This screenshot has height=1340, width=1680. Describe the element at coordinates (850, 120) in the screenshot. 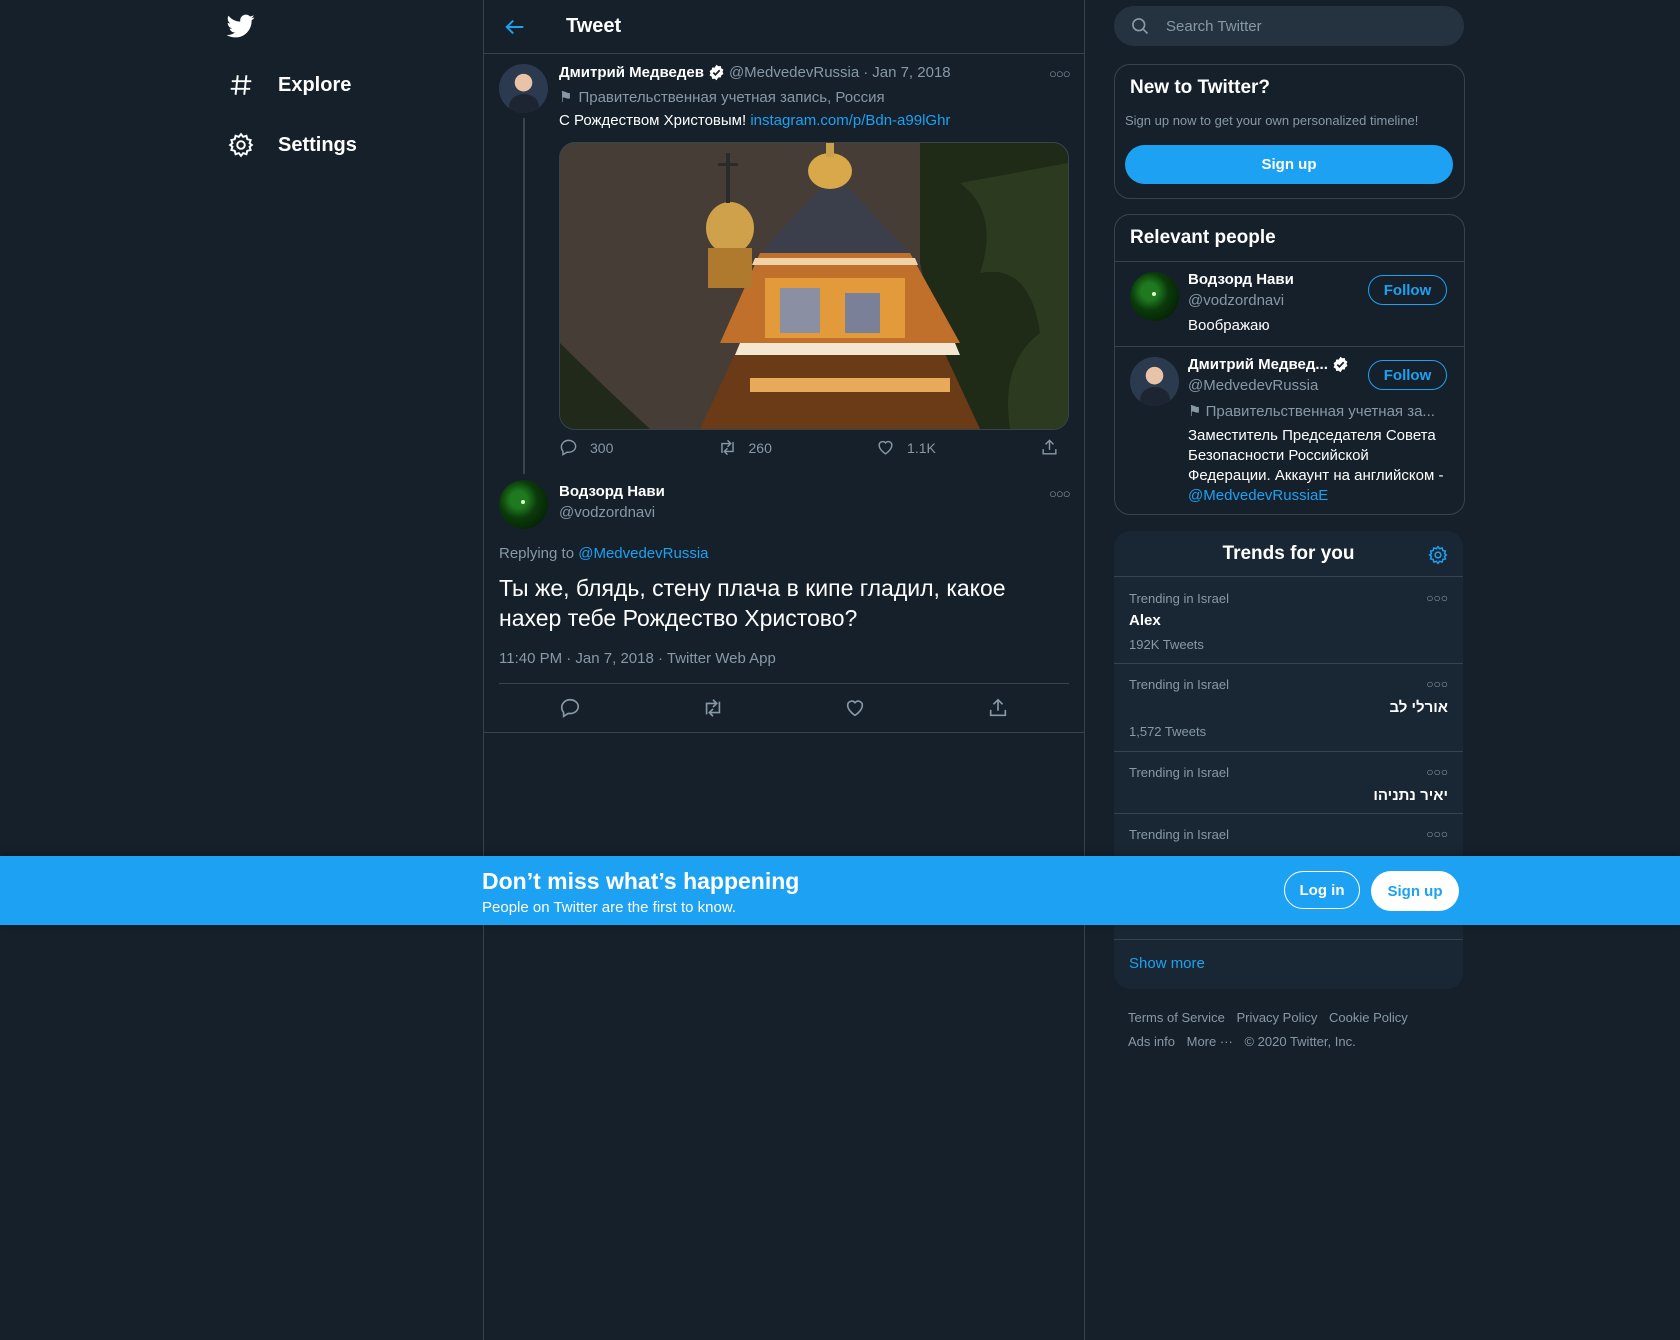

I see `tweet-link: instagram.com/p/Bdn-a99lGhr` at that location.